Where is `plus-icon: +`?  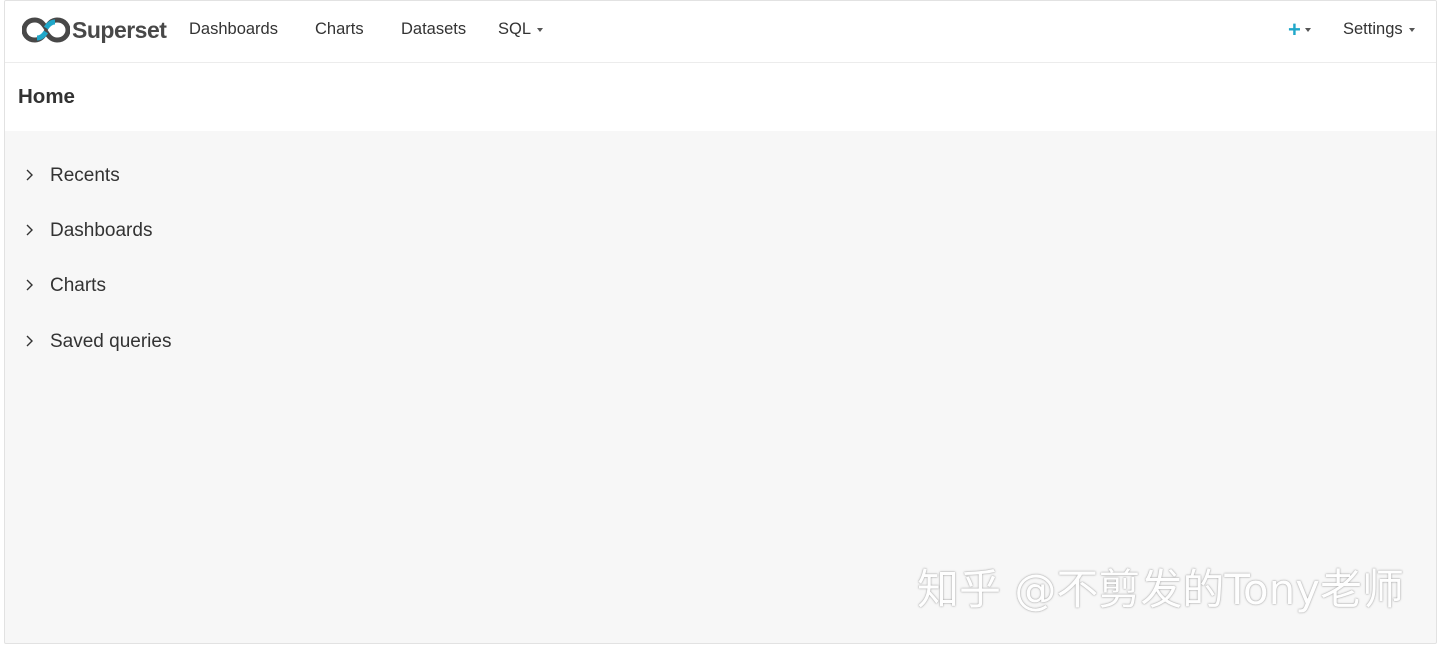
plus-icon: + is located at coordinates (1294, 29).